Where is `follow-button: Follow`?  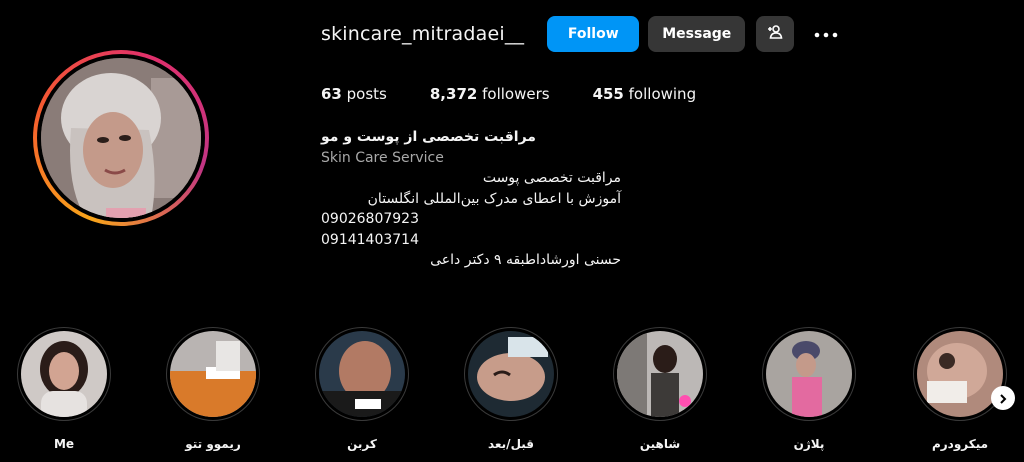 follow-button: Follow is located at coordinates (593, 34).